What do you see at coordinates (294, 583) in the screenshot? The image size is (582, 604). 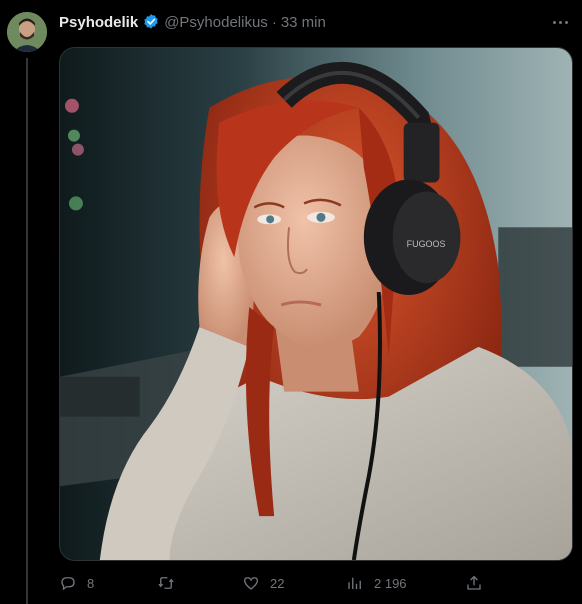 I see `action-bar: 8 22 2 196` at bounding box center [294, 583].